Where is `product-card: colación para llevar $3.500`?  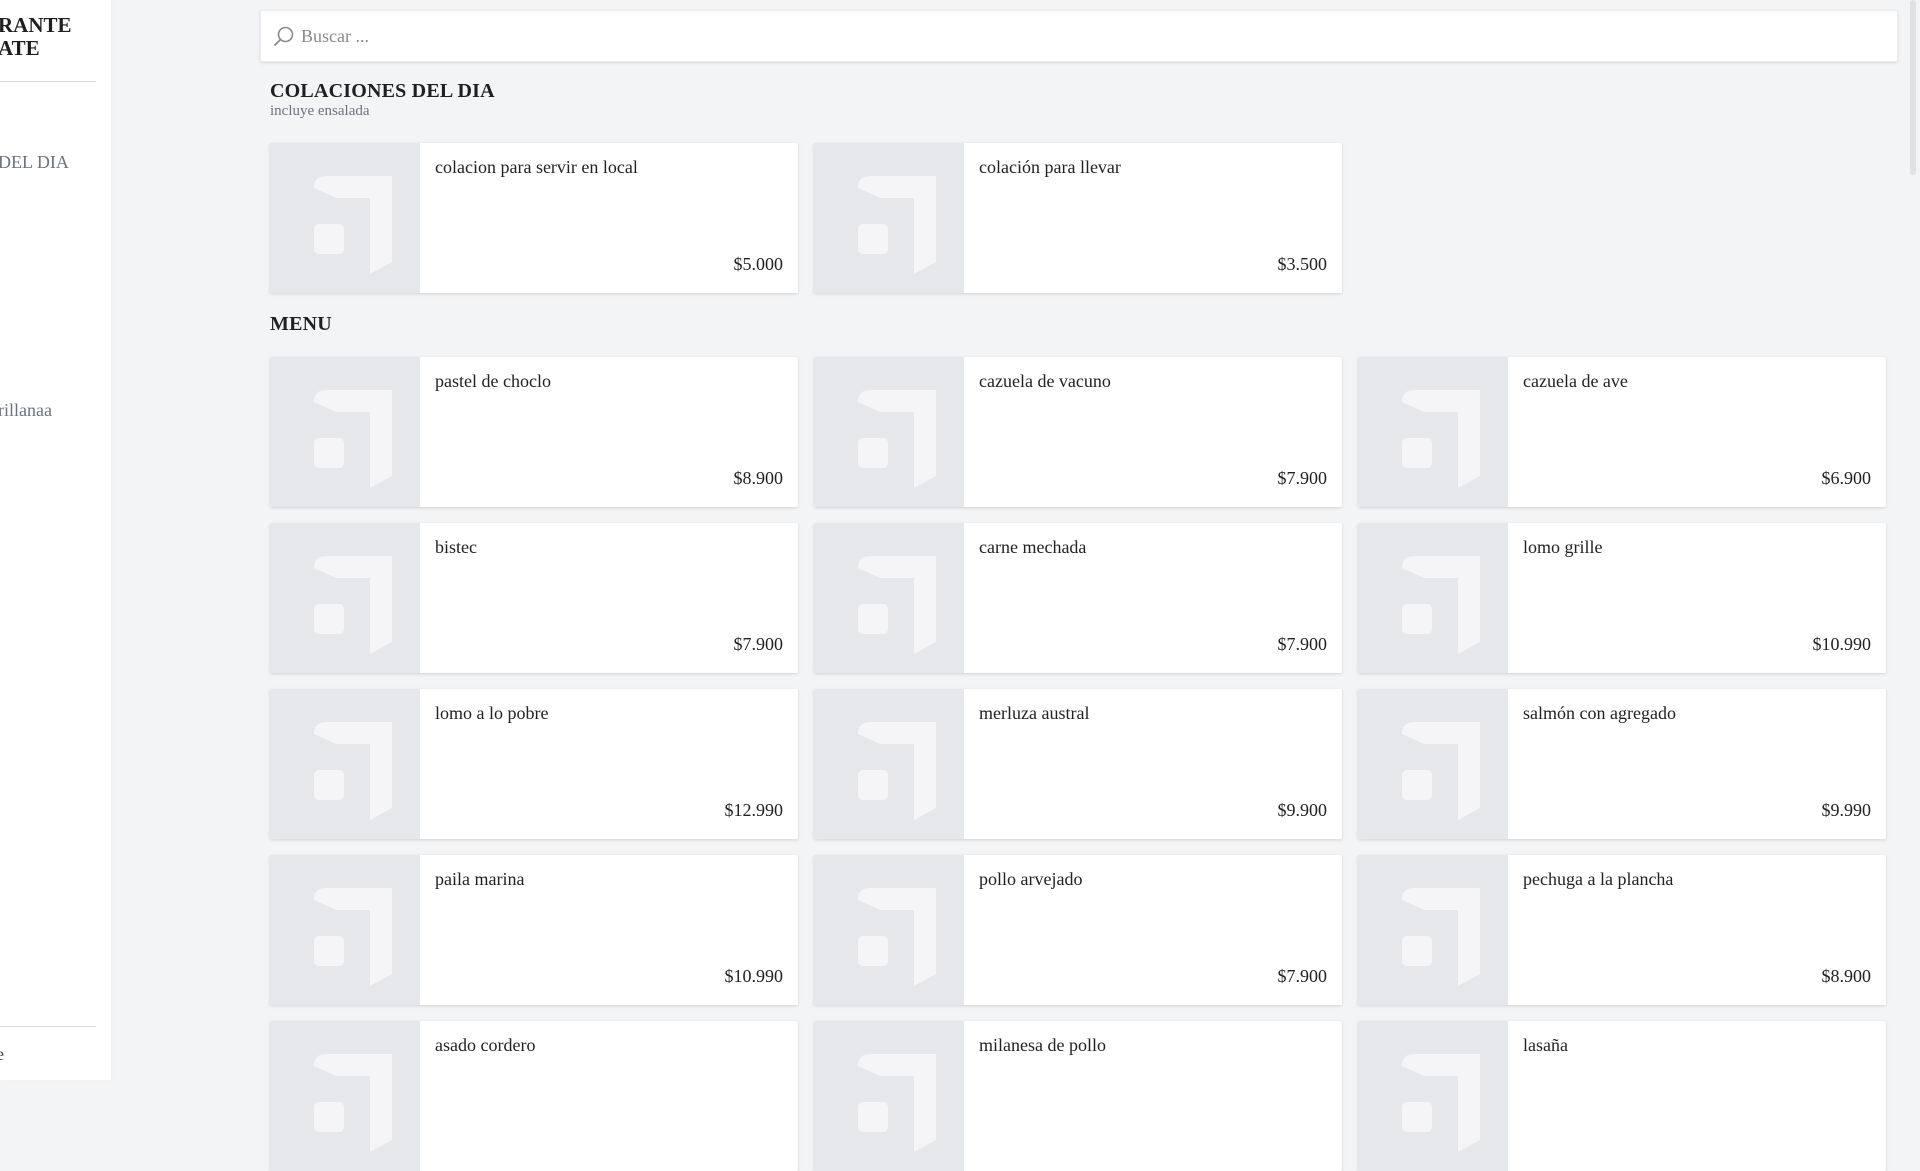
product-card: colación para llevar $3.500 is located at coordinates (1078, 218).